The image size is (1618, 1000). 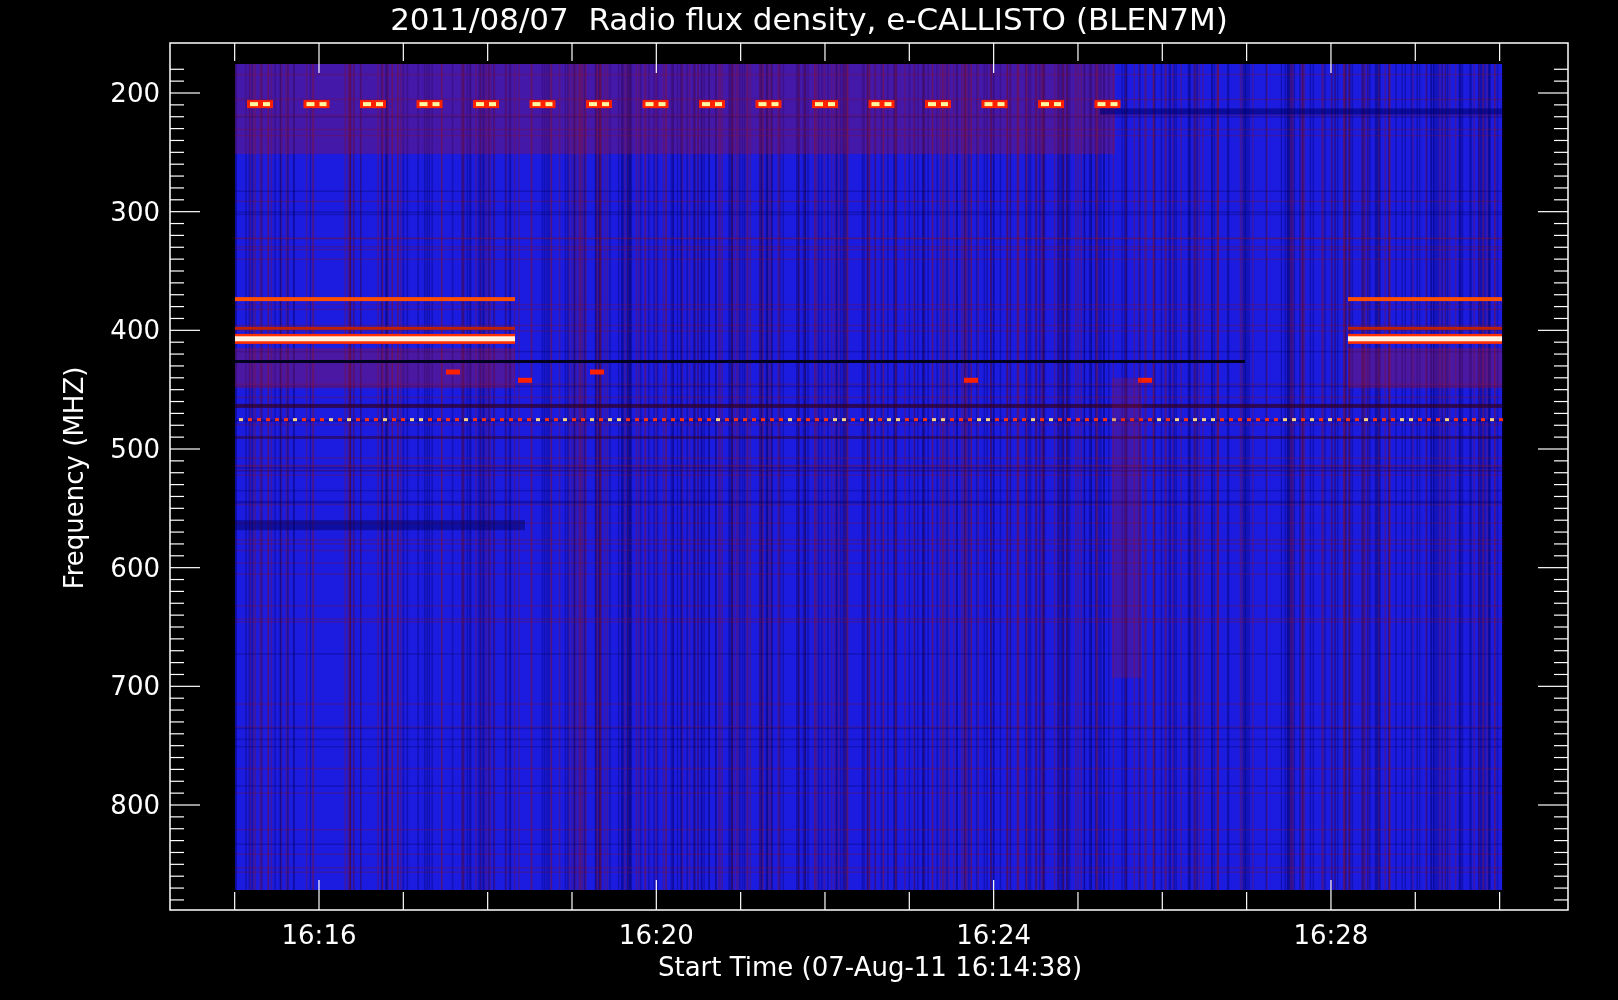 What do you see at coordinates (135, 330) in the screenshot?
I see `axis-tick-label: 400` at bounding box center [135, 330].